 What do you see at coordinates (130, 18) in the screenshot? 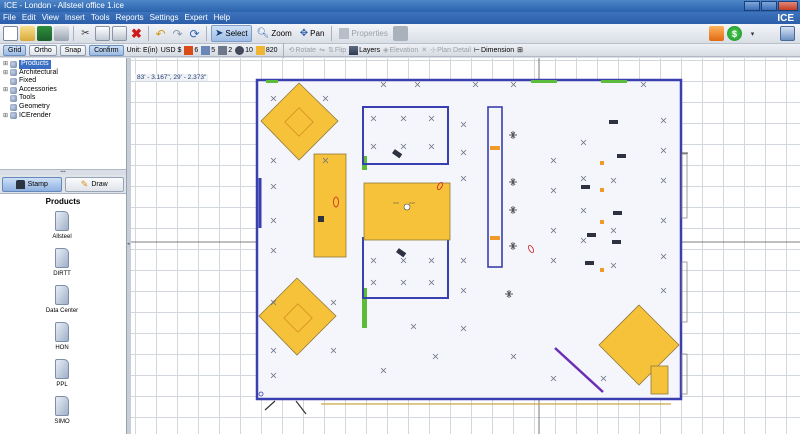
I see `menu-reports: Reports` at bounding box center [130, 18].